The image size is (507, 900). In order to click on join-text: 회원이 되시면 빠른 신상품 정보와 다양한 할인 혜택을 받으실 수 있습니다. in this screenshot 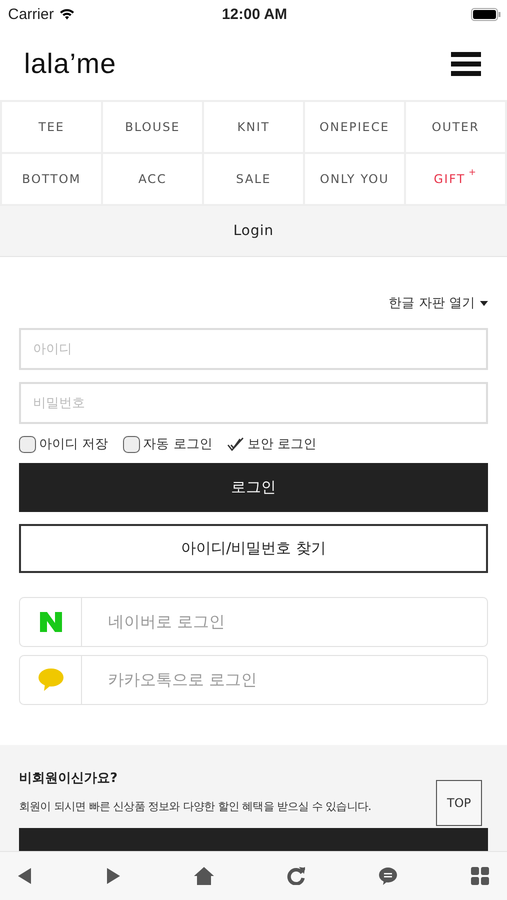, I will do `click(195, 806)`.